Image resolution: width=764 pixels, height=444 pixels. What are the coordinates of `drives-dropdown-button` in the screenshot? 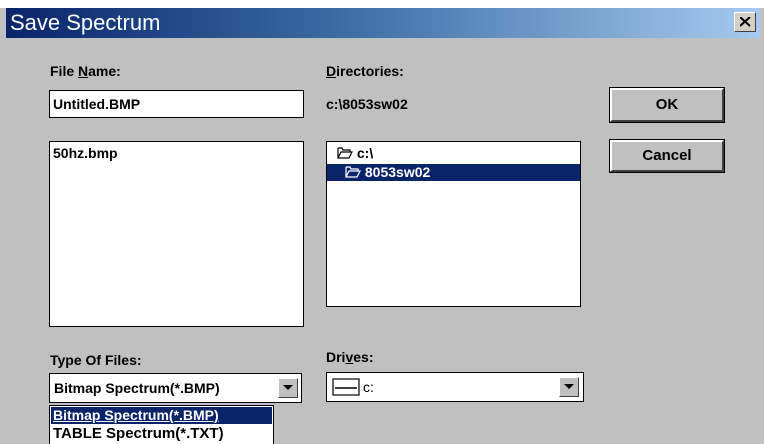 It's located at (569, 387).